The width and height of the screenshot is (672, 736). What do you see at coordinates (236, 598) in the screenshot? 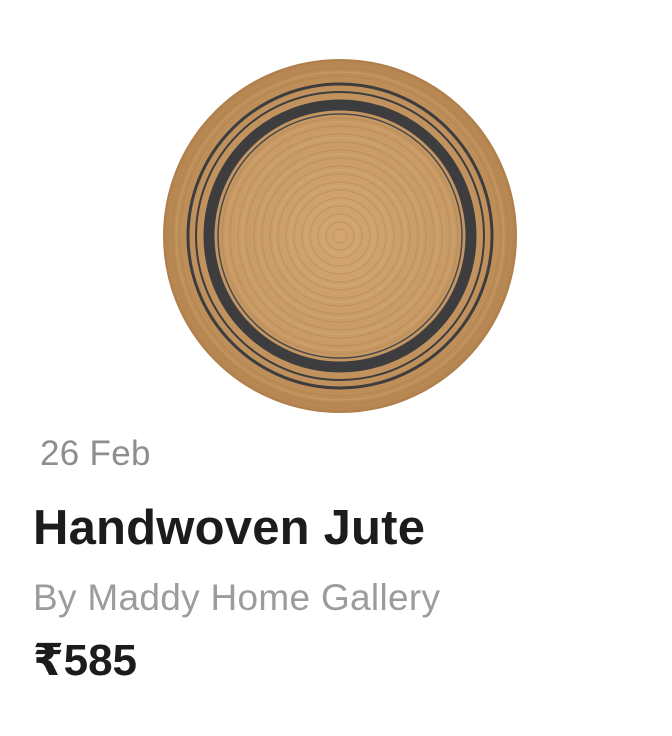
I see `seller-name: By Maddy Home Gallery` at bounding box center [236, 598].